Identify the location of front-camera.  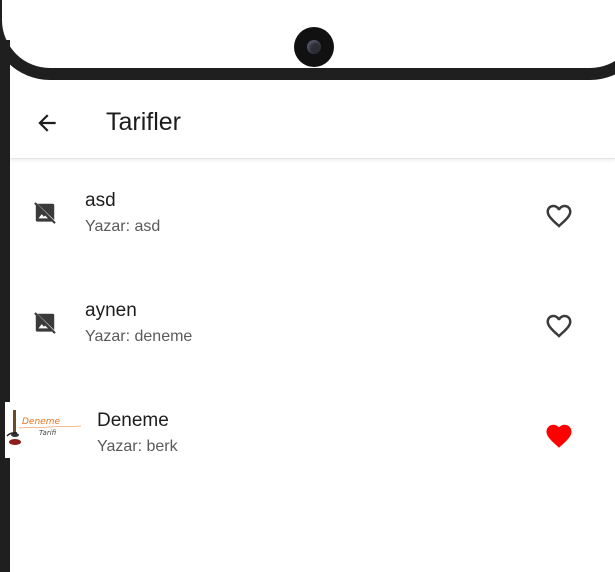
(314, 47).